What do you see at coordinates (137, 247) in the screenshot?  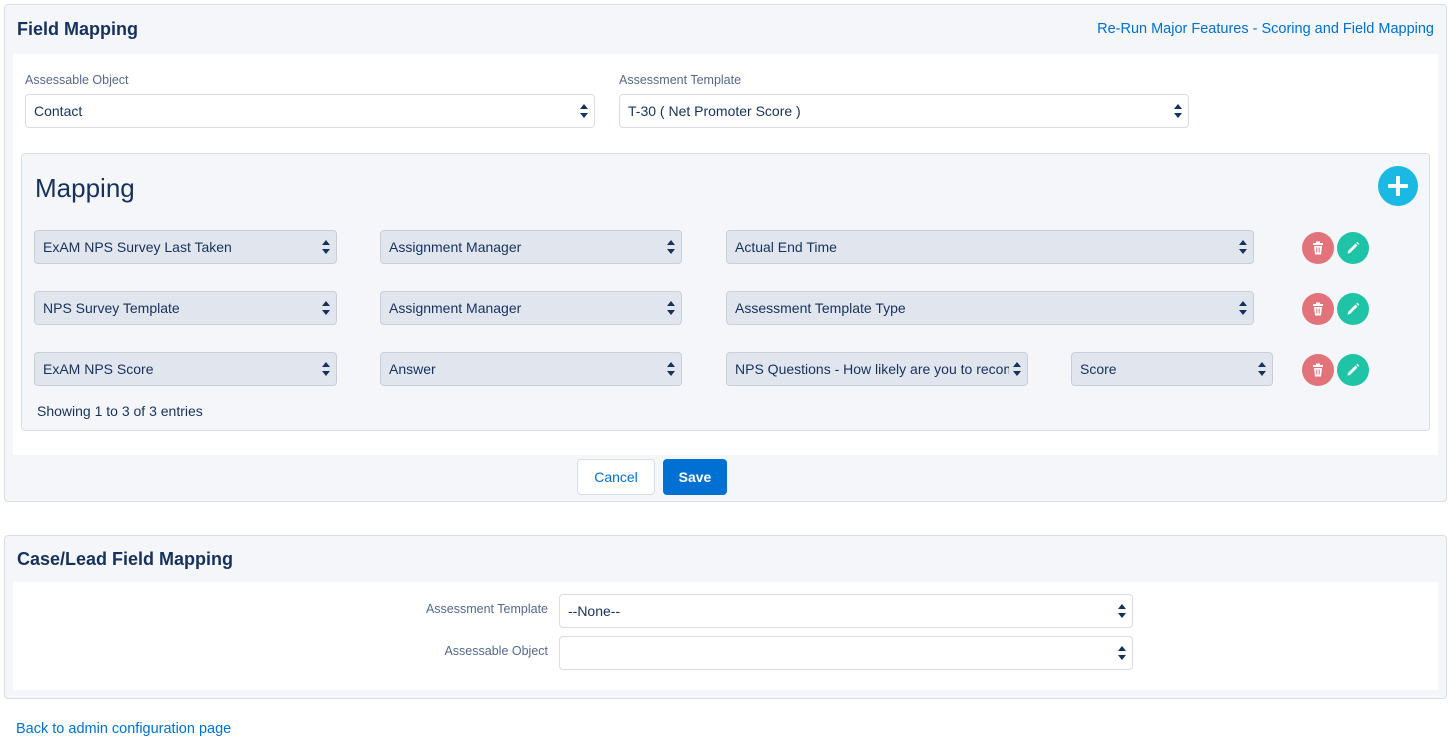 I see `mapping-row-1-source-value: ExAM NPS Survey Last Taken` at bounding box center [137, 247].